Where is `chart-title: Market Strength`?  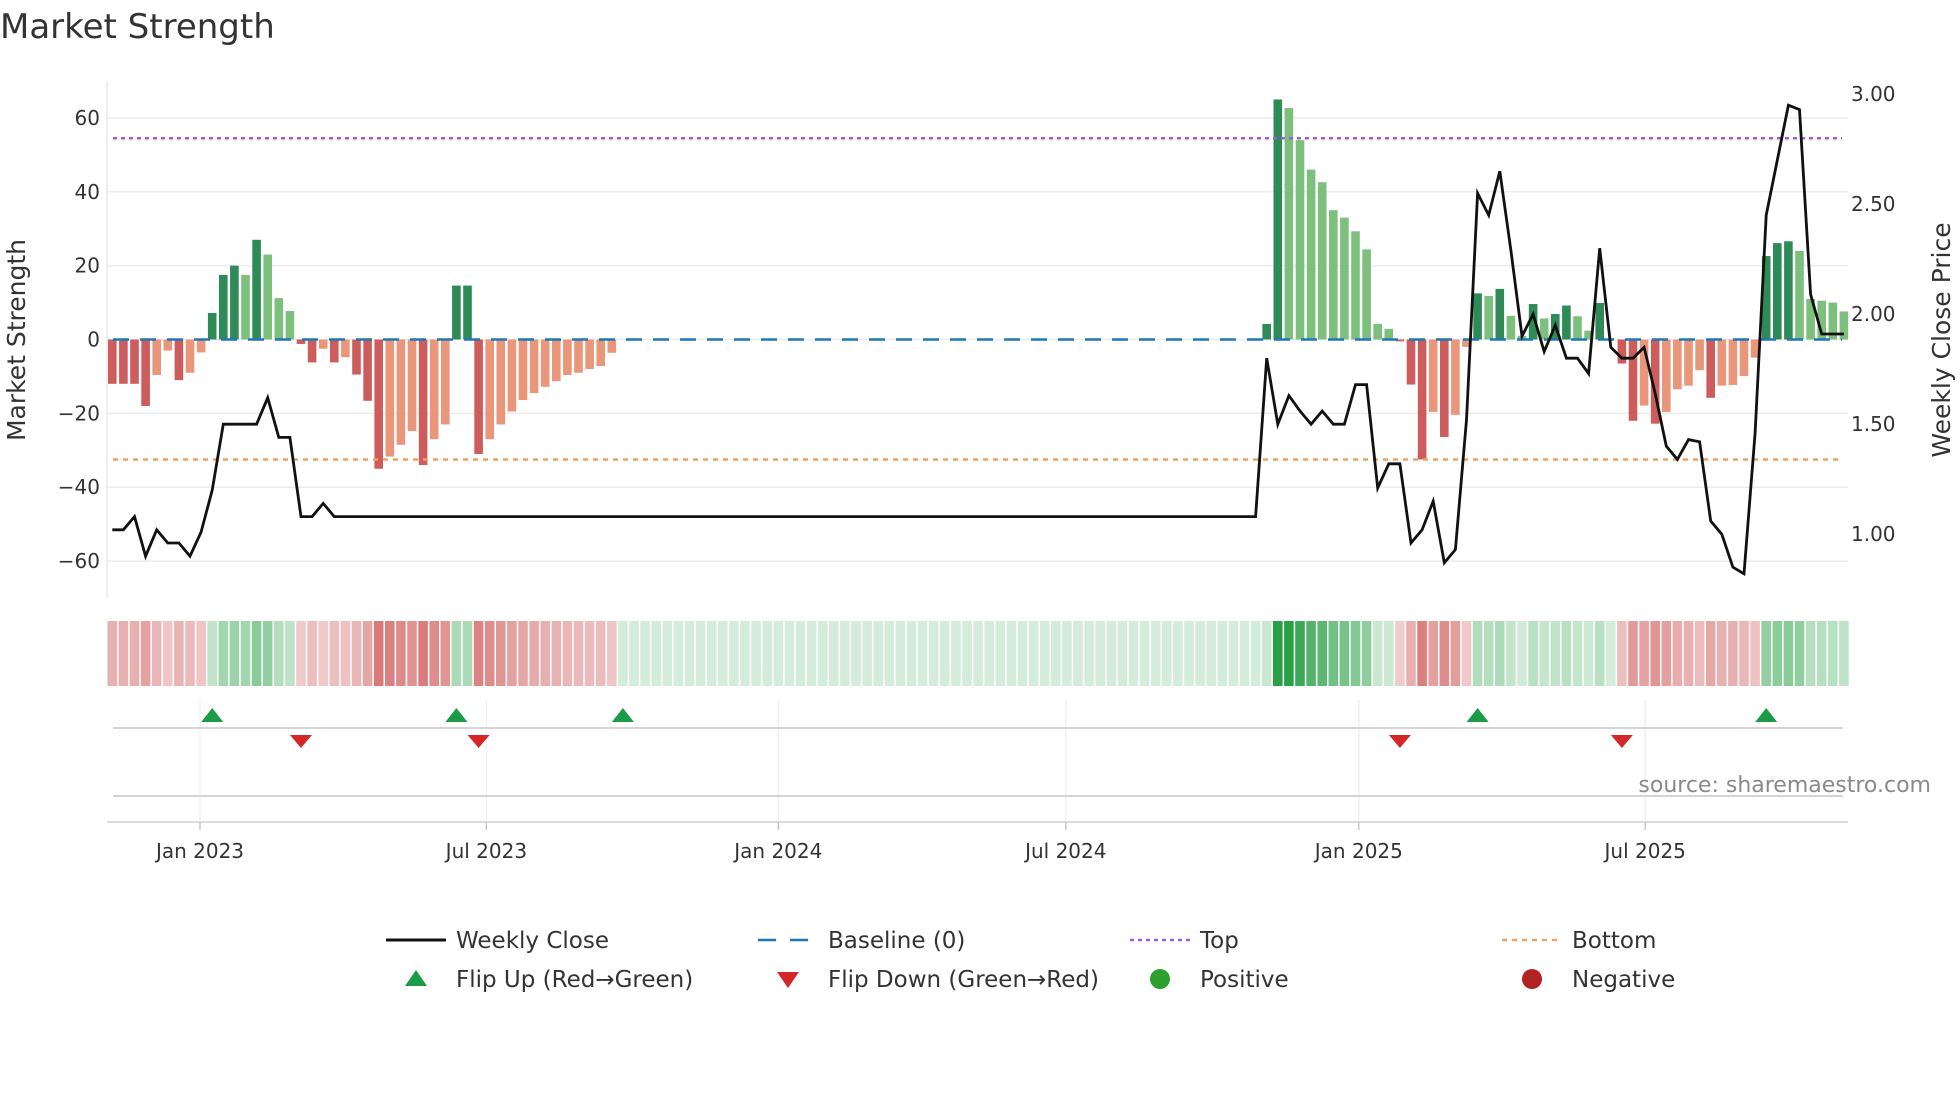 chart-title: Market Strength is located at coordinates (137, 27).